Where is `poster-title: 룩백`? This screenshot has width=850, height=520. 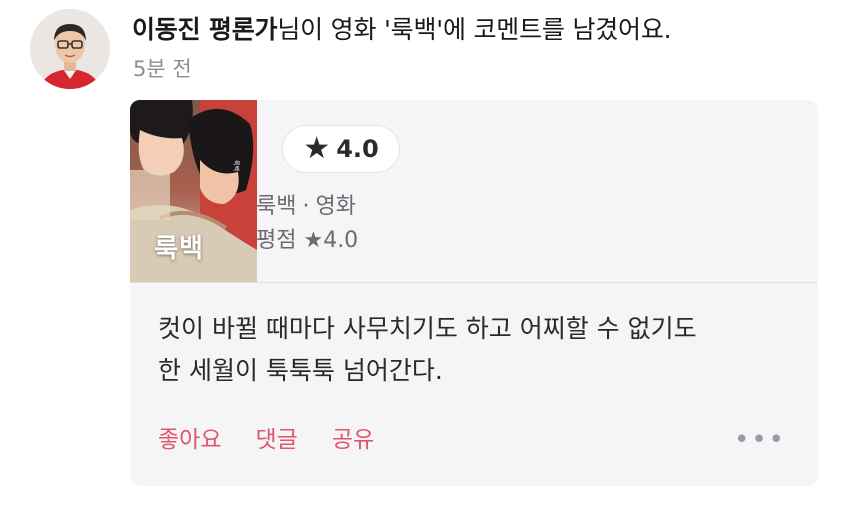 poster-title: 룩백 is located at coordinates (179, 249).